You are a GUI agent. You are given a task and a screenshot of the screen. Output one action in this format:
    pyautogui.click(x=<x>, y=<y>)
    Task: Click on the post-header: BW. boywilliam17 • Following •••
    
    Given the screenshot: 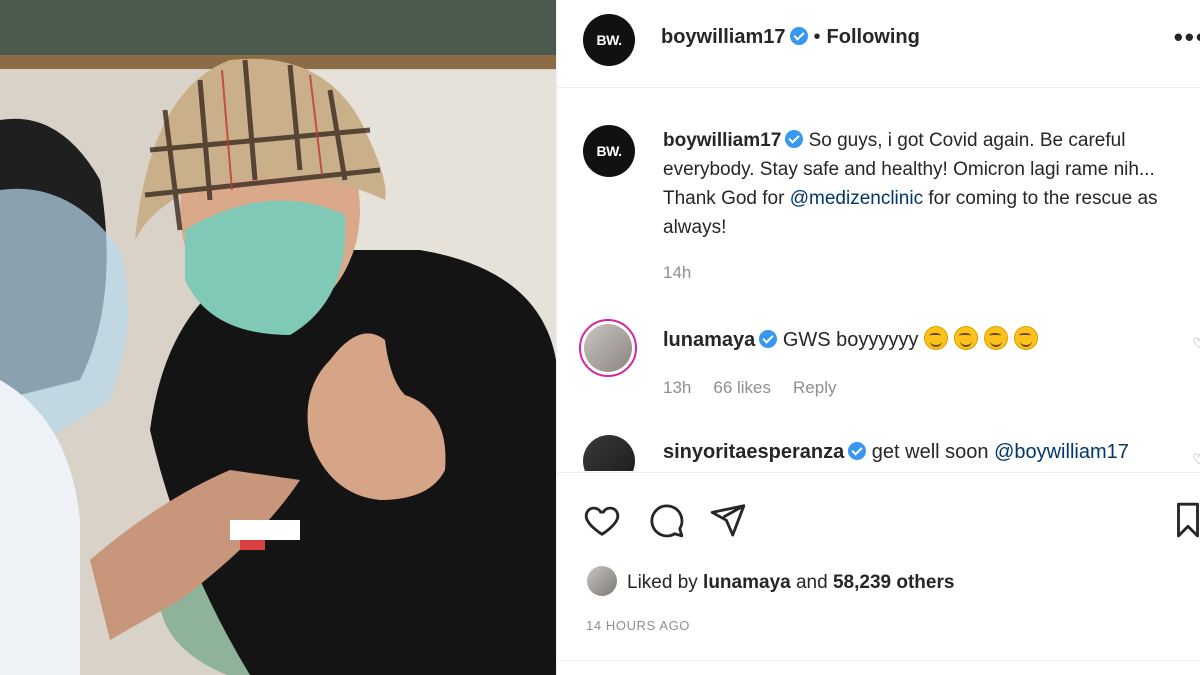 What is the action you would take?
    pyautogui.click(x=878, y=44)
    